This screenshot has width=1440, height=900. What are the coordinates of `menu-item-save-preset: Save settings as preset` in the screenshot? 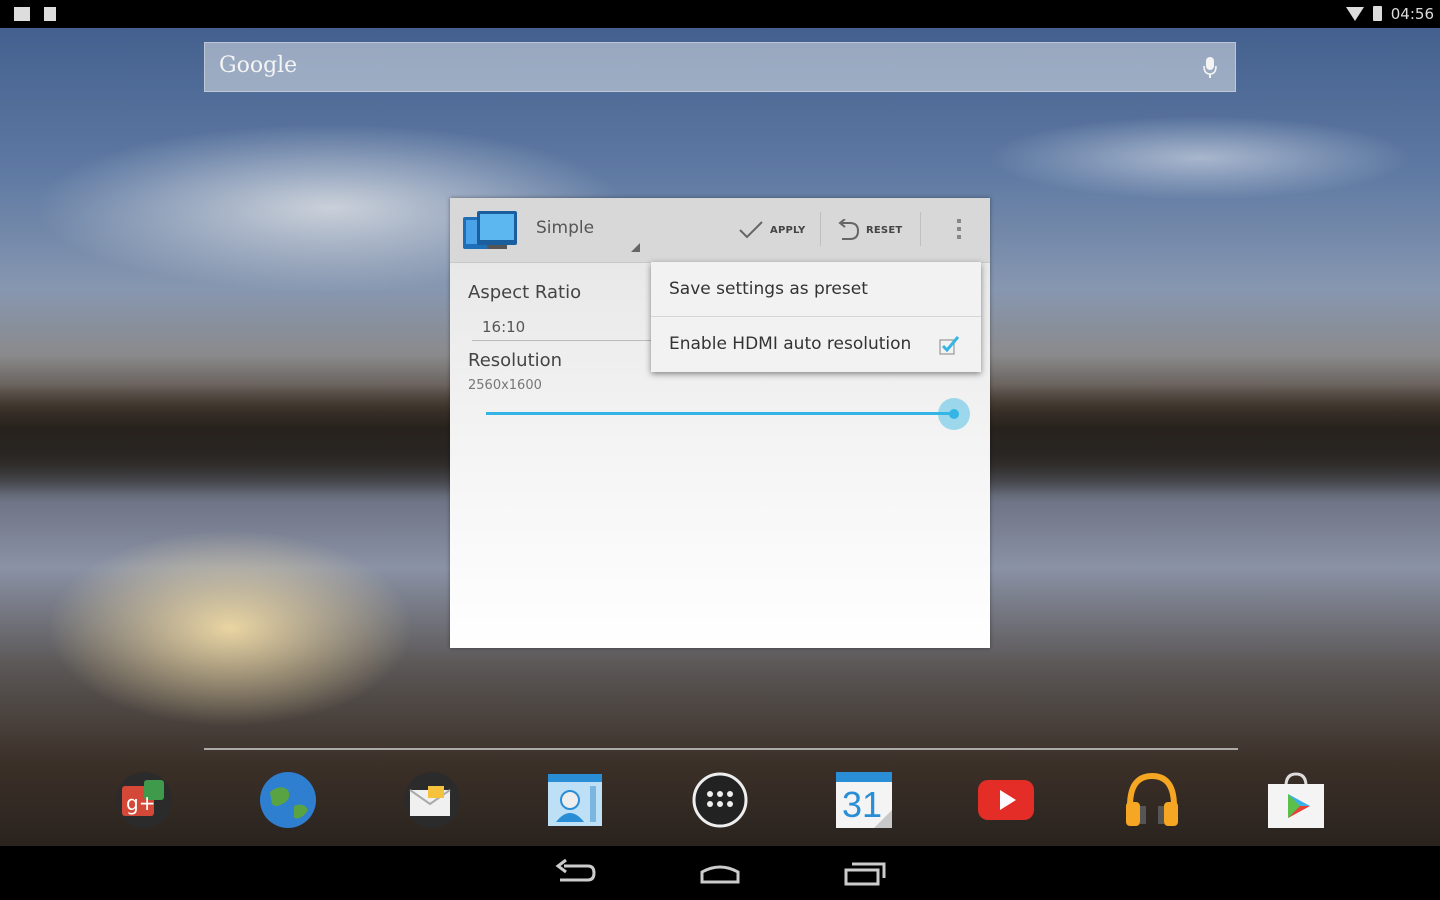 It's located at (816, 289).